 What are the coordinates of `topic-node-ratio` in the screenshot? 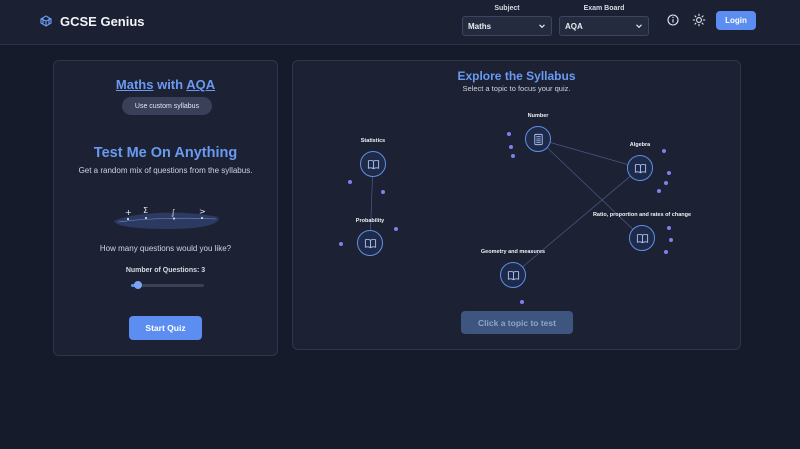 It's located at (642, 238).